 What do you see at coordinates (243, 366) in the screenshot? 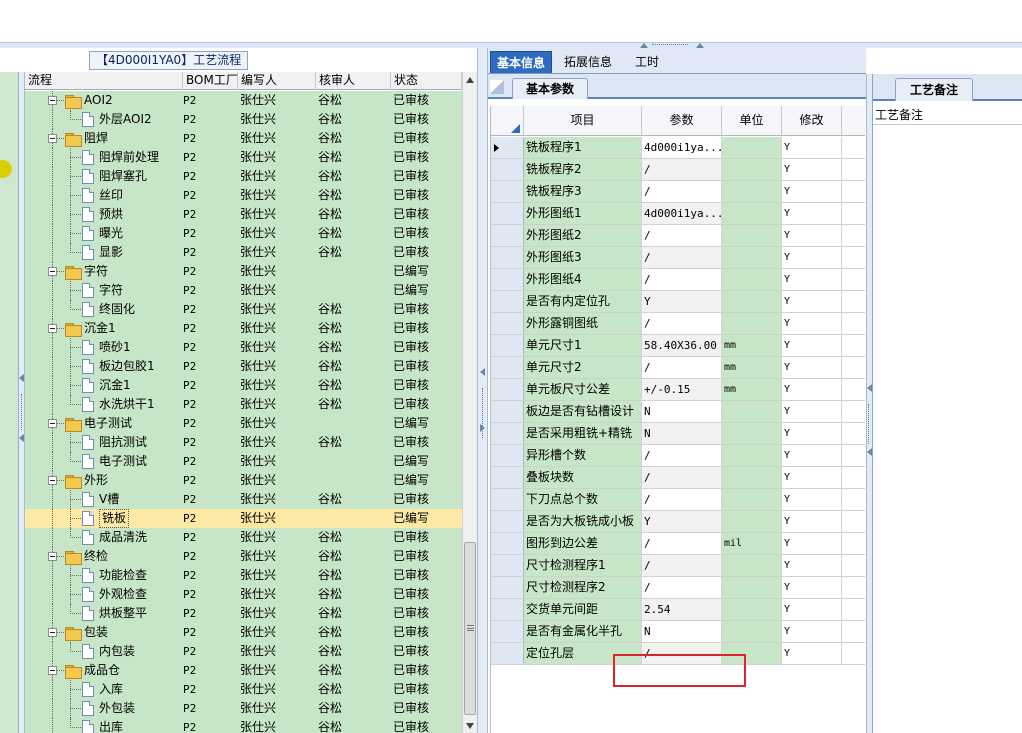
I see `tree-row: 板边包胶1 P2 张仕兴 谷松 已审核` at bounding box center [243, 366].